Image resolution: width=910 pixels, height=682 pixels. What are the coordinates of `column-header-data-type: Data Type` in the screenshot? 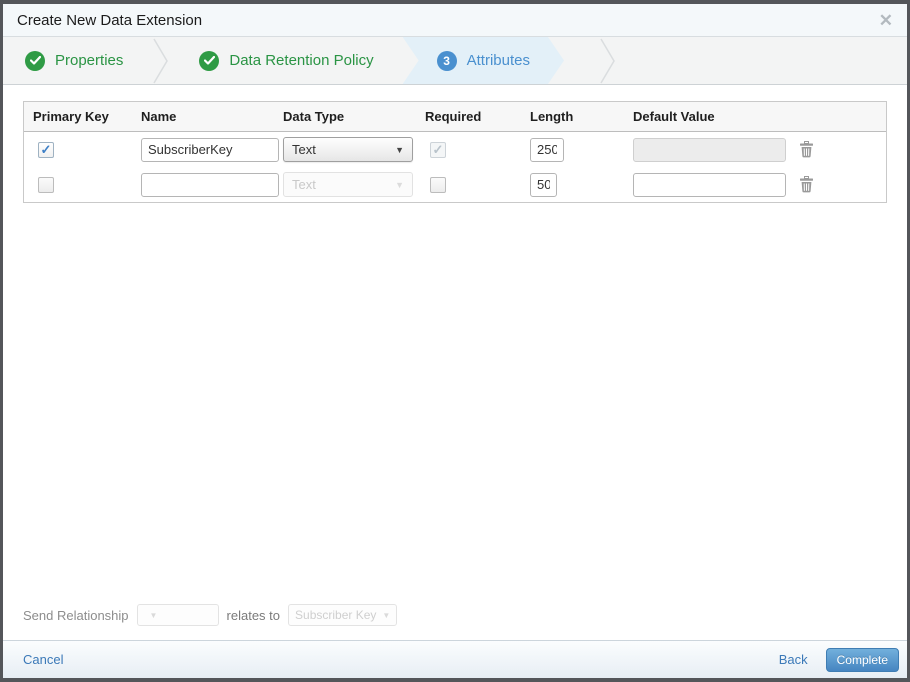 It's located at (345, 117).